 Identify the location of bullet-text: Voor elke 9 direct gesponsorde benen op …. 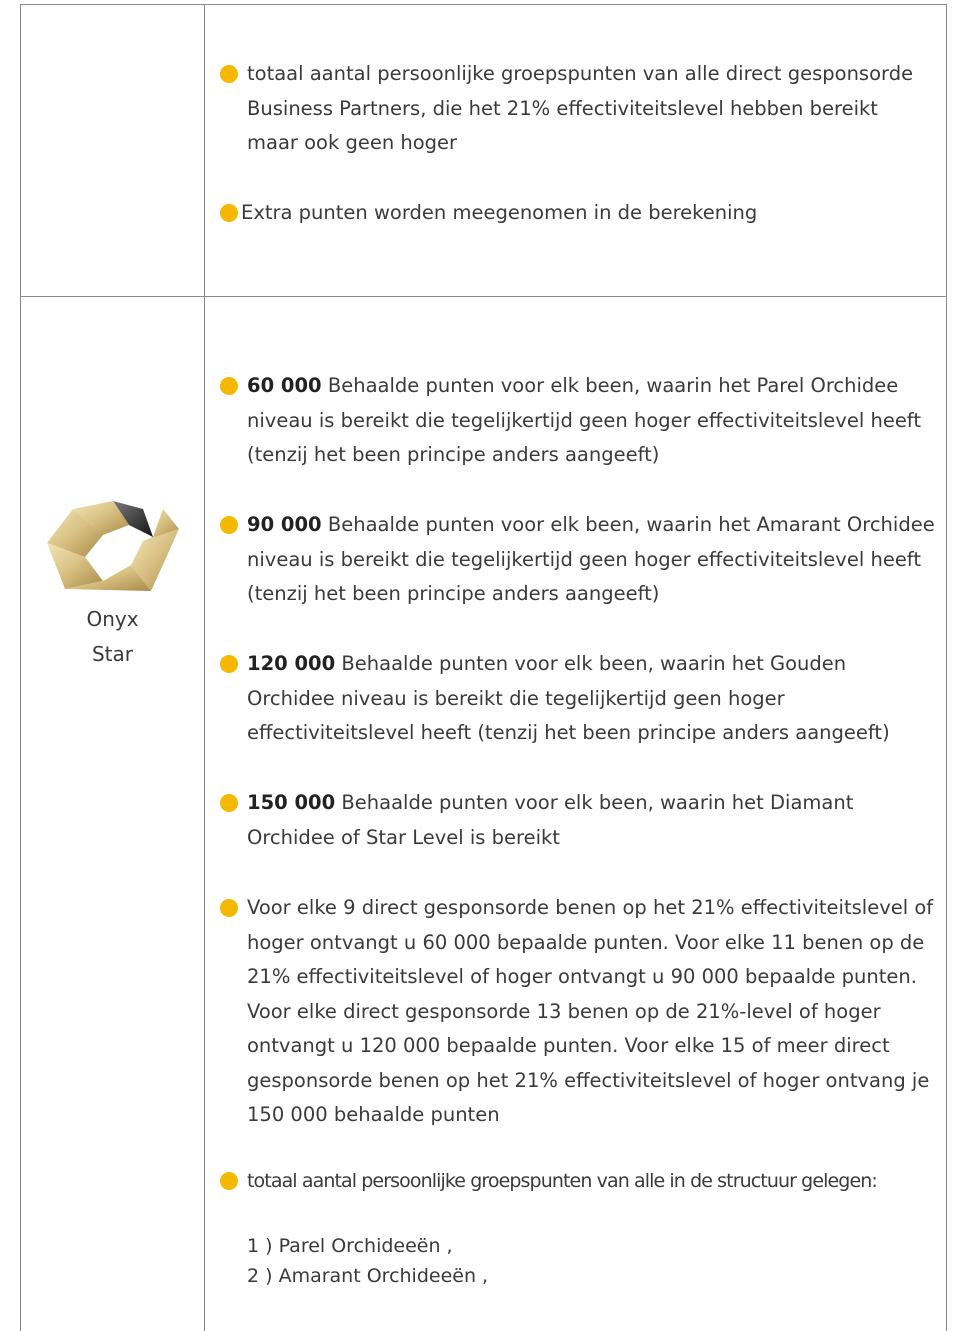
(590, 1011).